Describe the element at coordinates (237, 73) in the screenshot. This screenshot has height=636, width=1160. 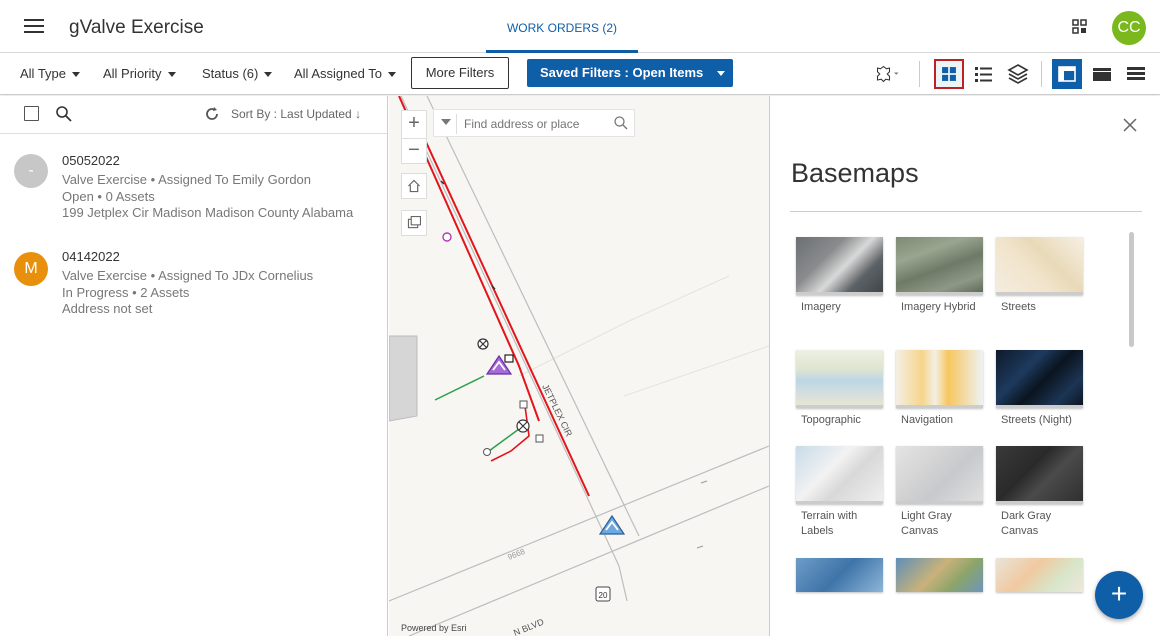
I see `filter-status-dropdown: Status (6)` at that location.